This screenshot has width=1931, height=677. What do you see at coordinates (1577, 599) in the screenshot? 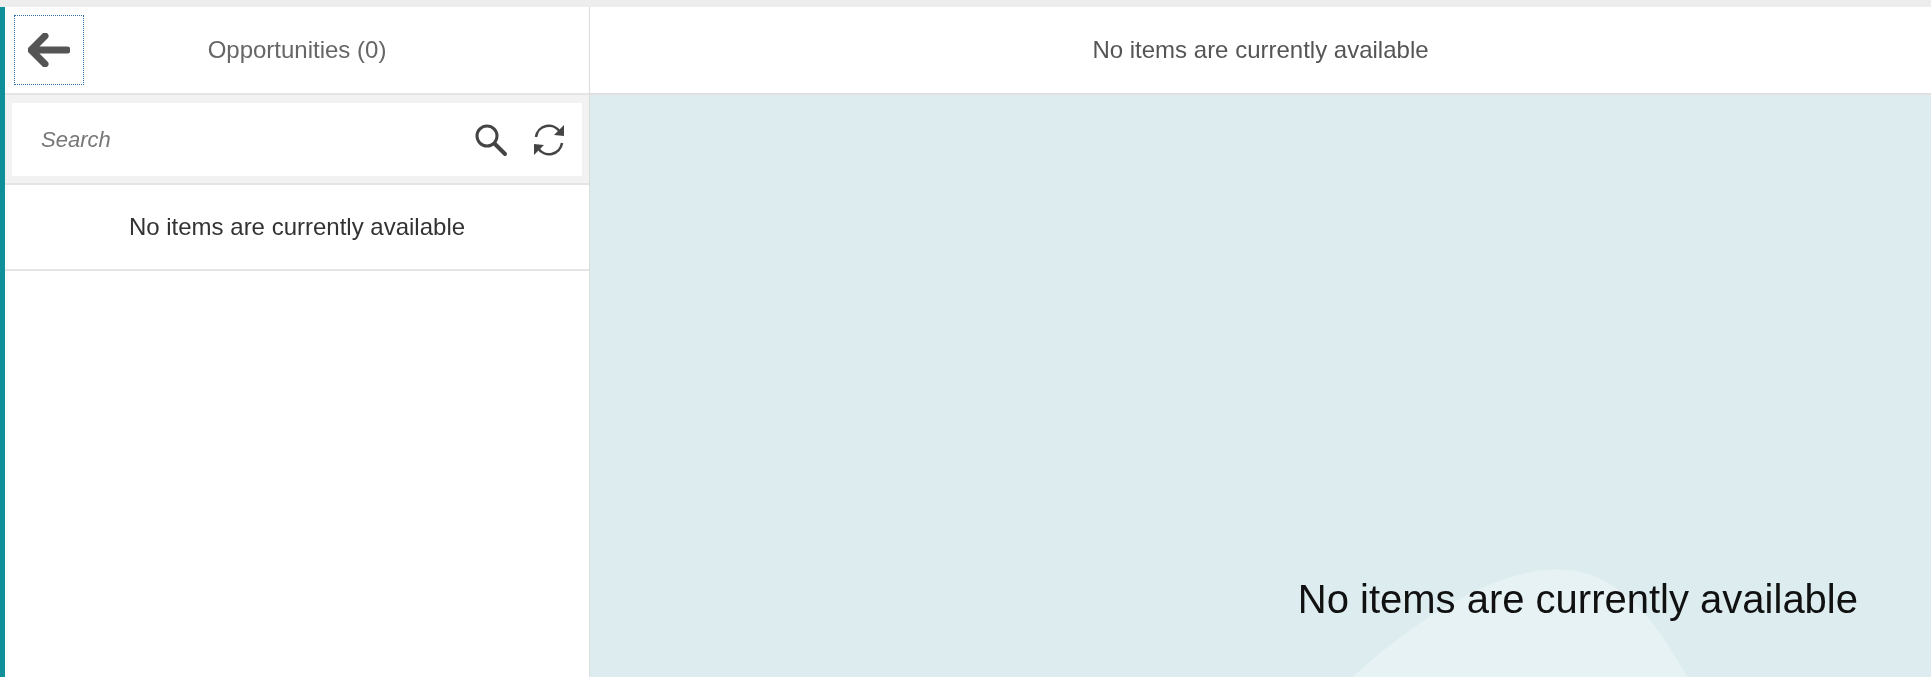
I see `no-data-message: No items are currently available` at bounding box center [1577, 599].